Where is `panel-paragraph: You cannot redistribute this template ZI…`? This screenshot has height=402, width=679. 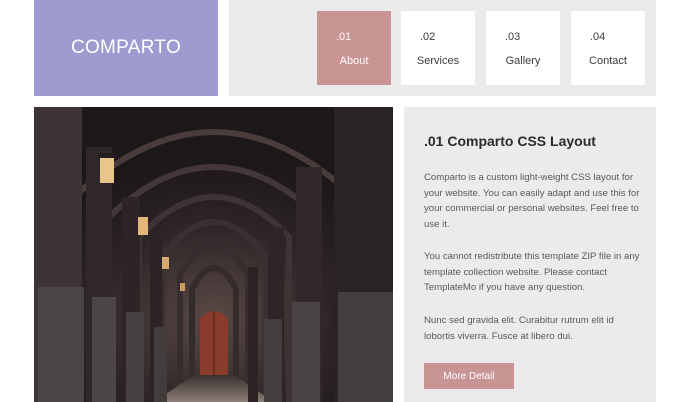
panel-paragraph: You cannot redistribute this template ZI… is located at coordinates (532, 272).